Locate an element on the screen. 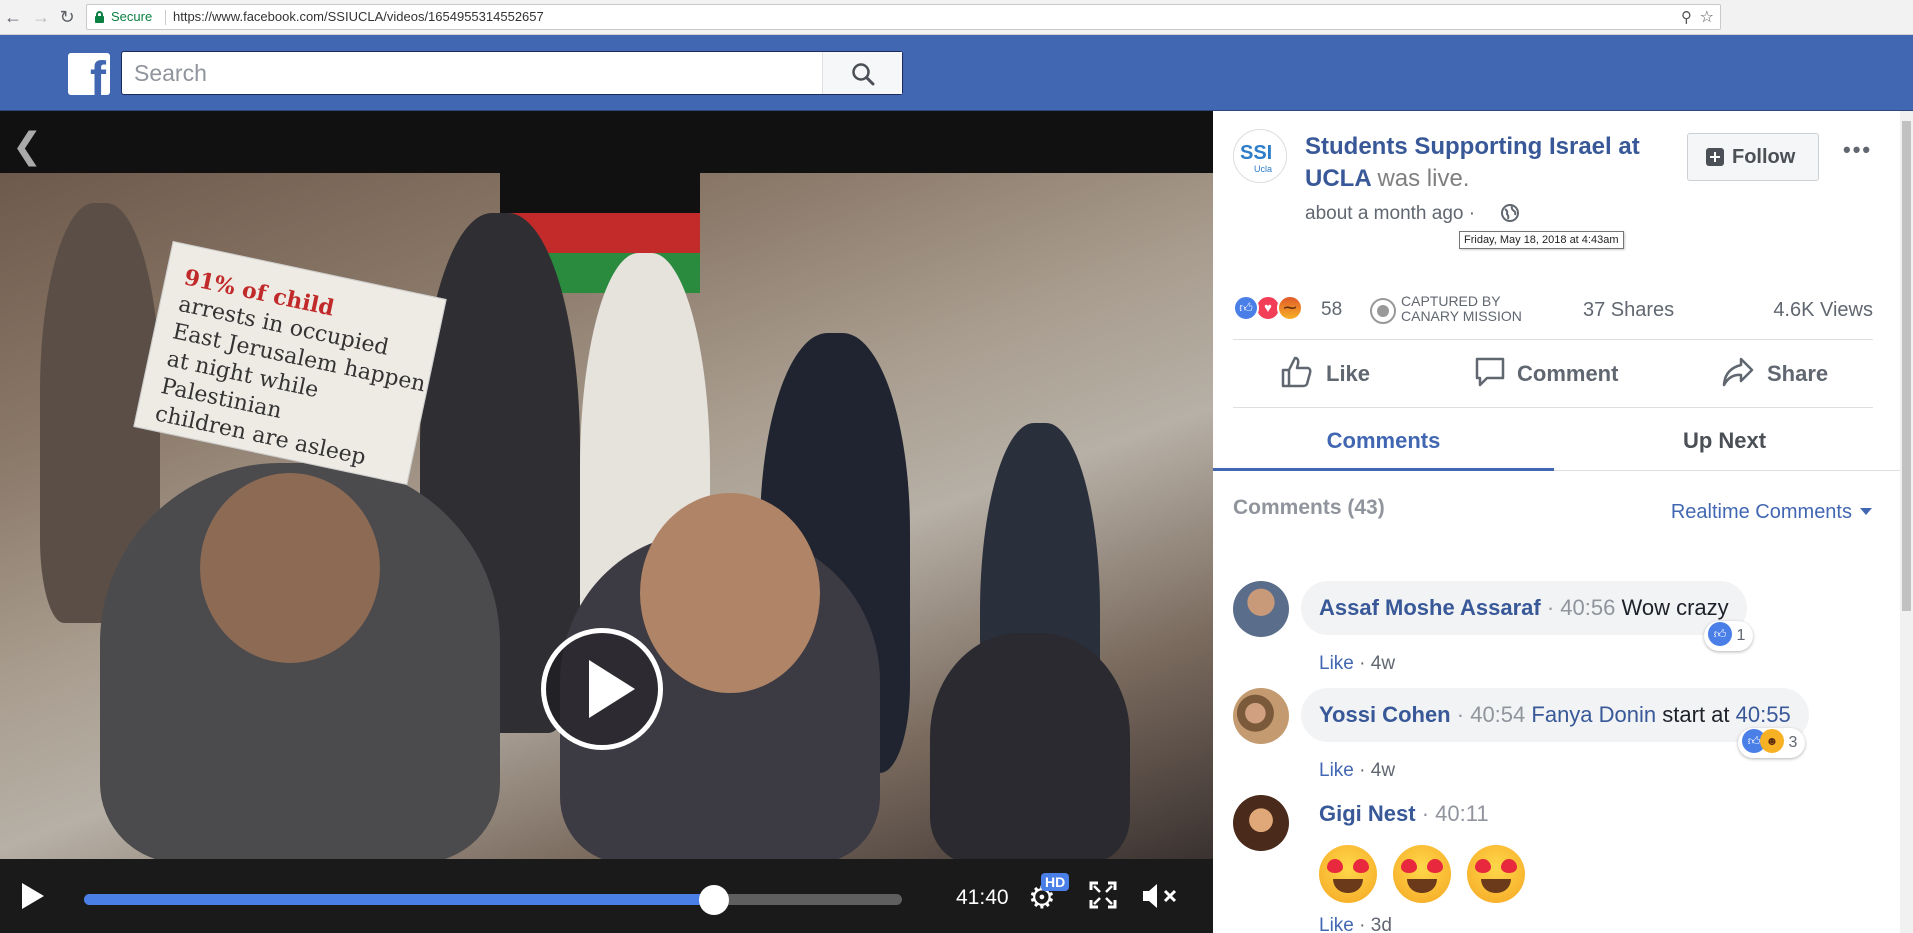 The image size is (1913, 933). follow-button: Follow is located at coordinates (1753, 157).